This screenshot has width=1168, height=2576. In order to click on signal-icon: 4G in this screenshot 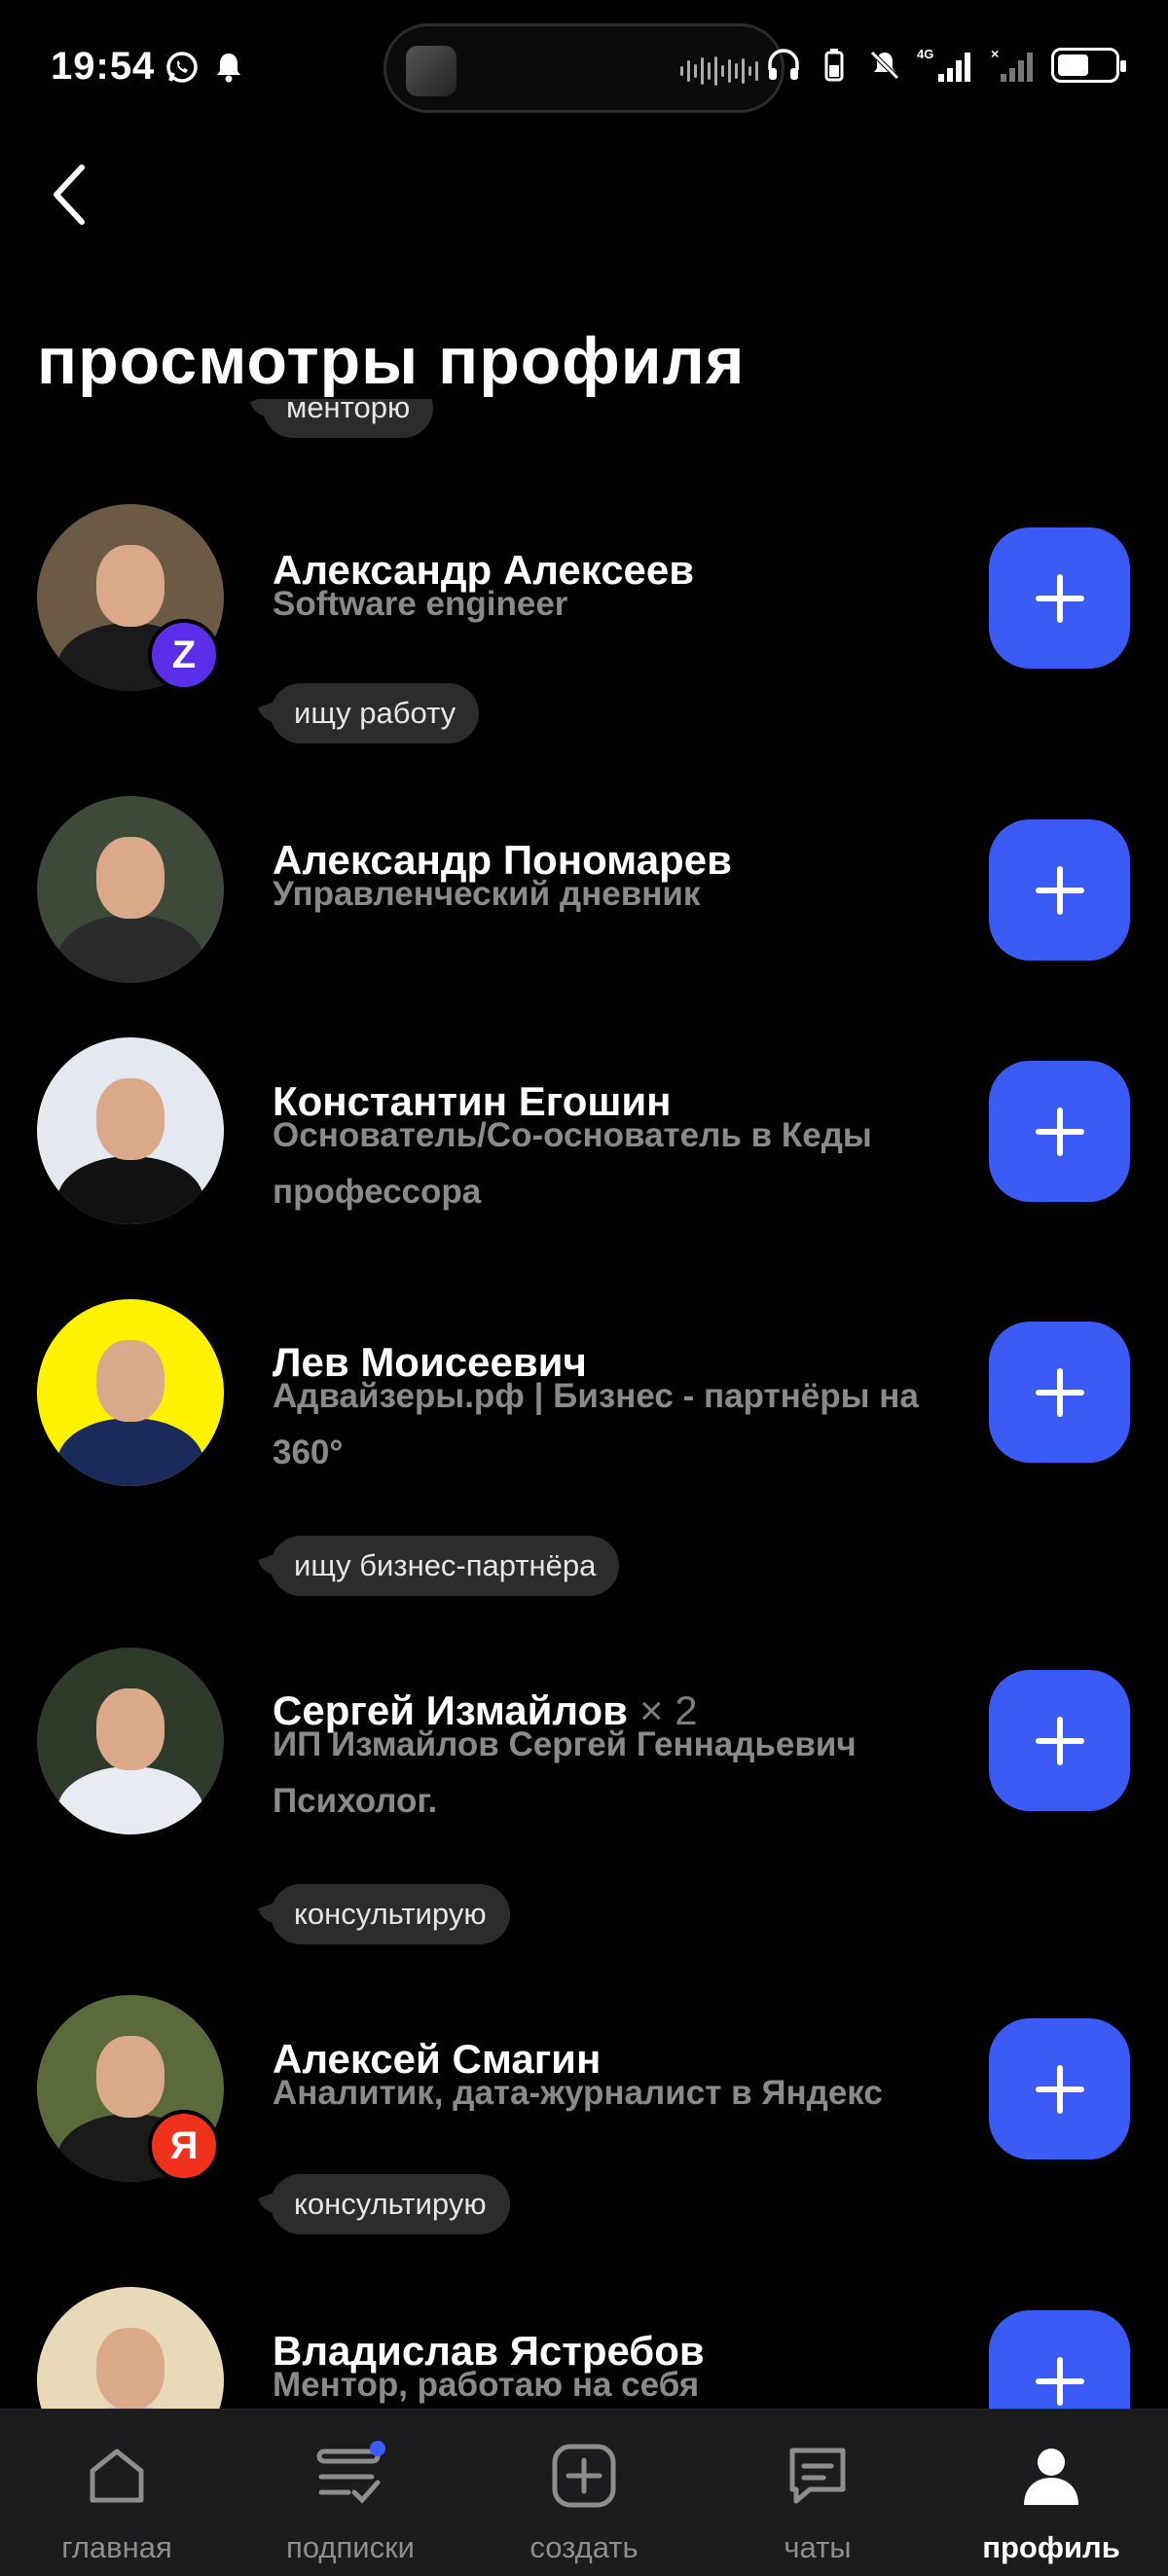, I will do `click(946, 65)`.